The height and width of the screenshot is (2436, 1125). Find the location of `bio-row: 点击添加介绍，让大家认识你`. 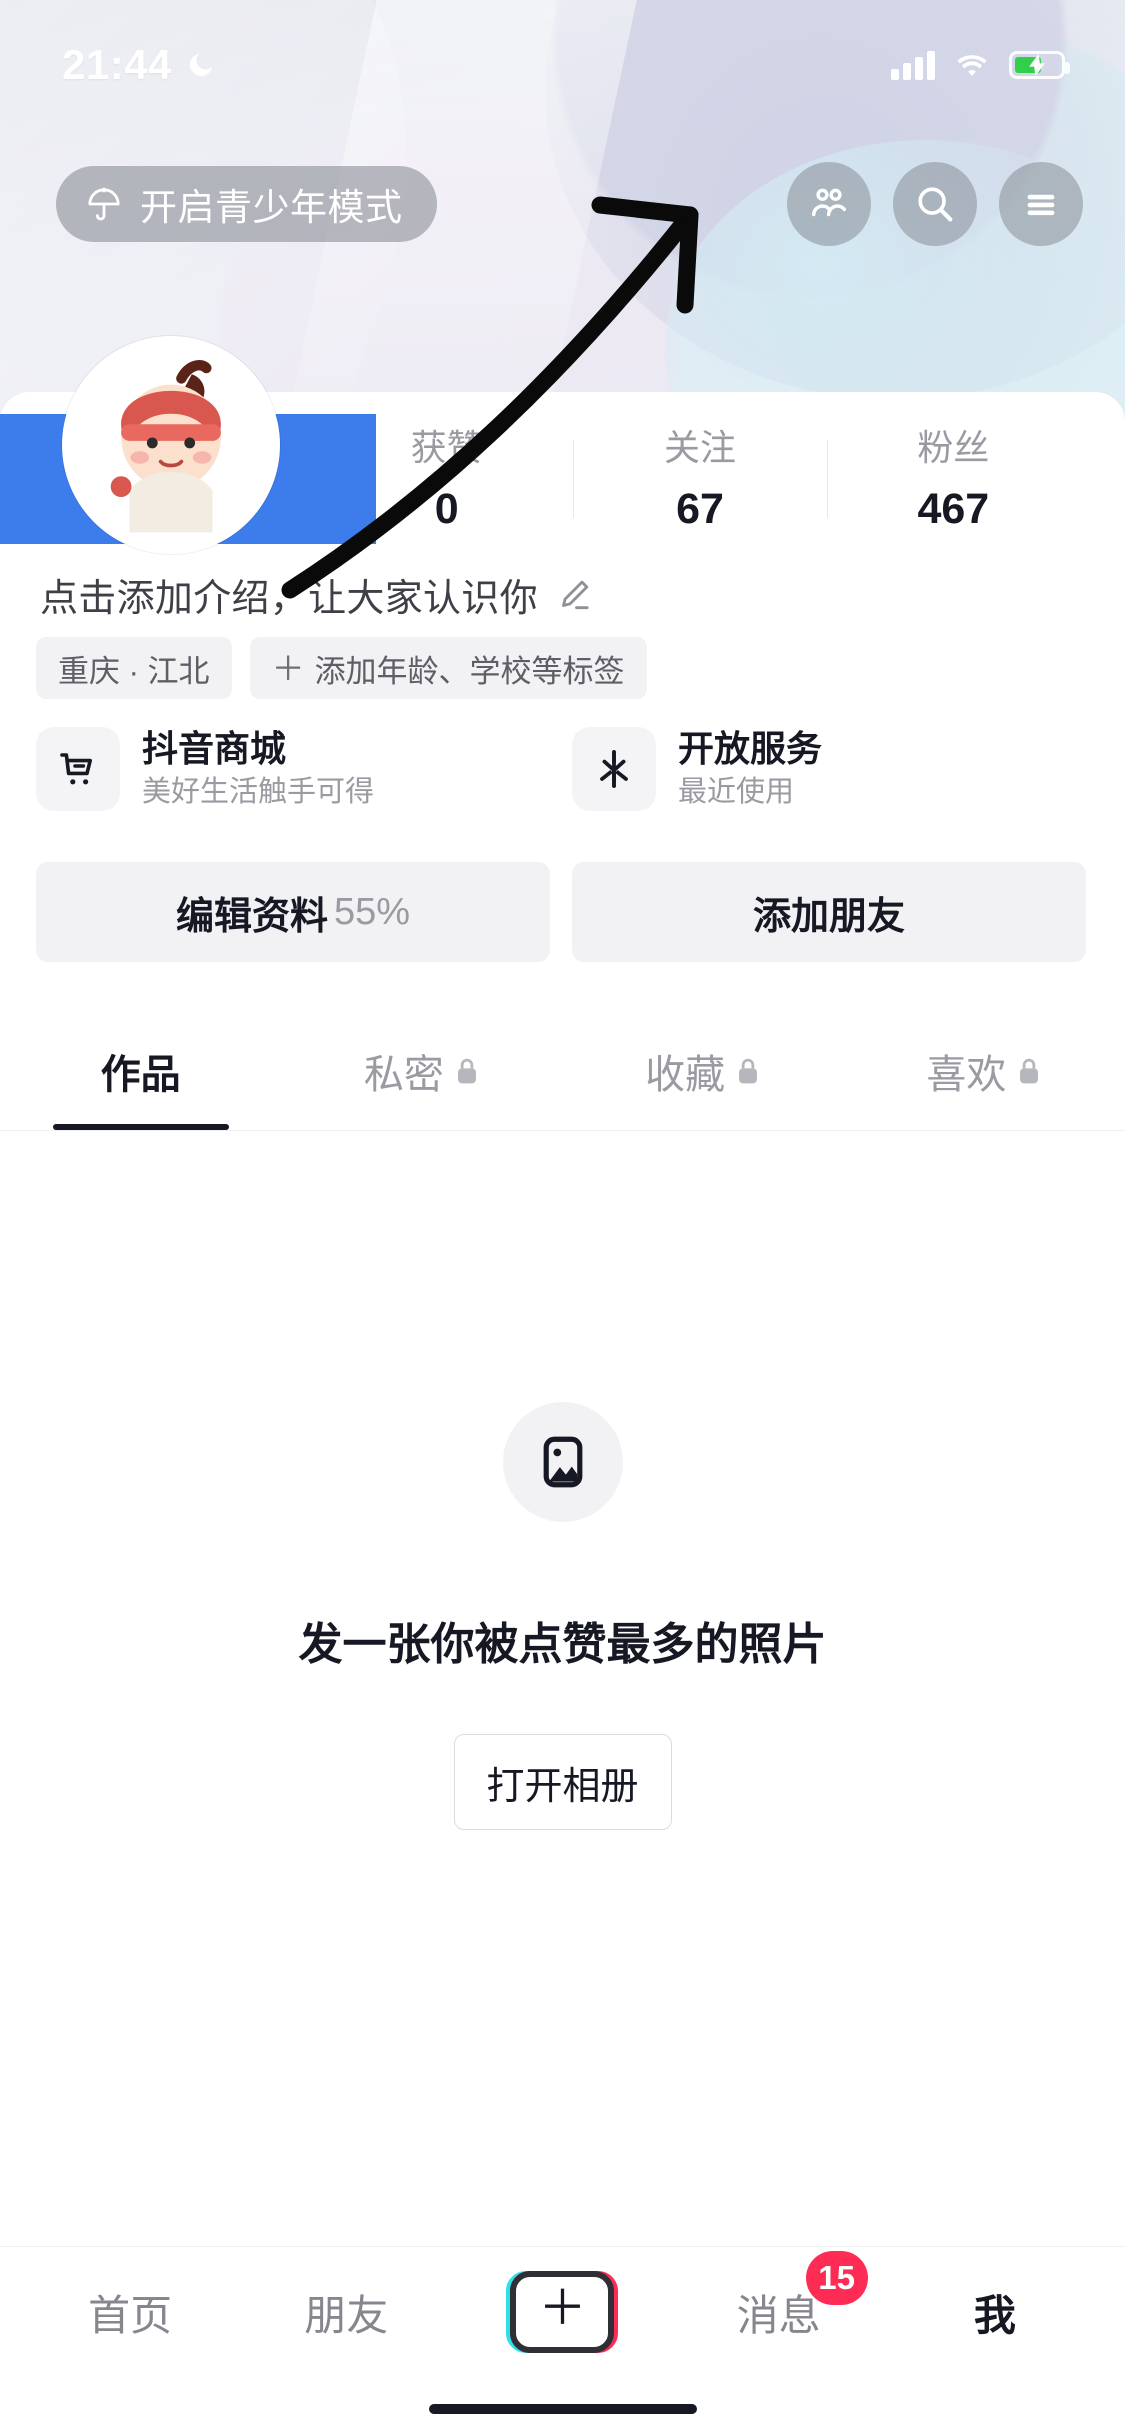

bio-row: 点击添加介绍，让大家认识你 is located at coordinates (317, 594).